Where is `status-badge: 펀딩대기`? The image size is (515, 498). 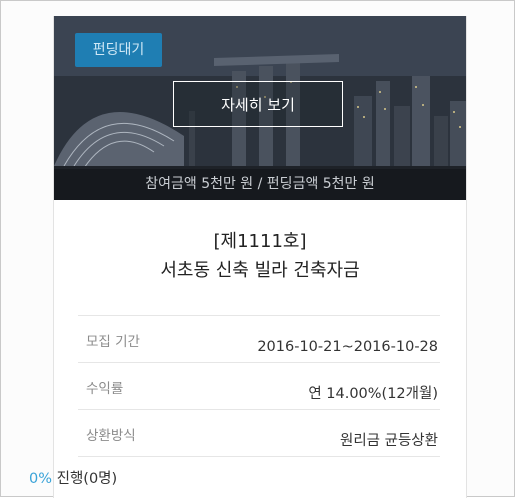
status-badge: 펀딩대기 is located at coordinates (118, 50).